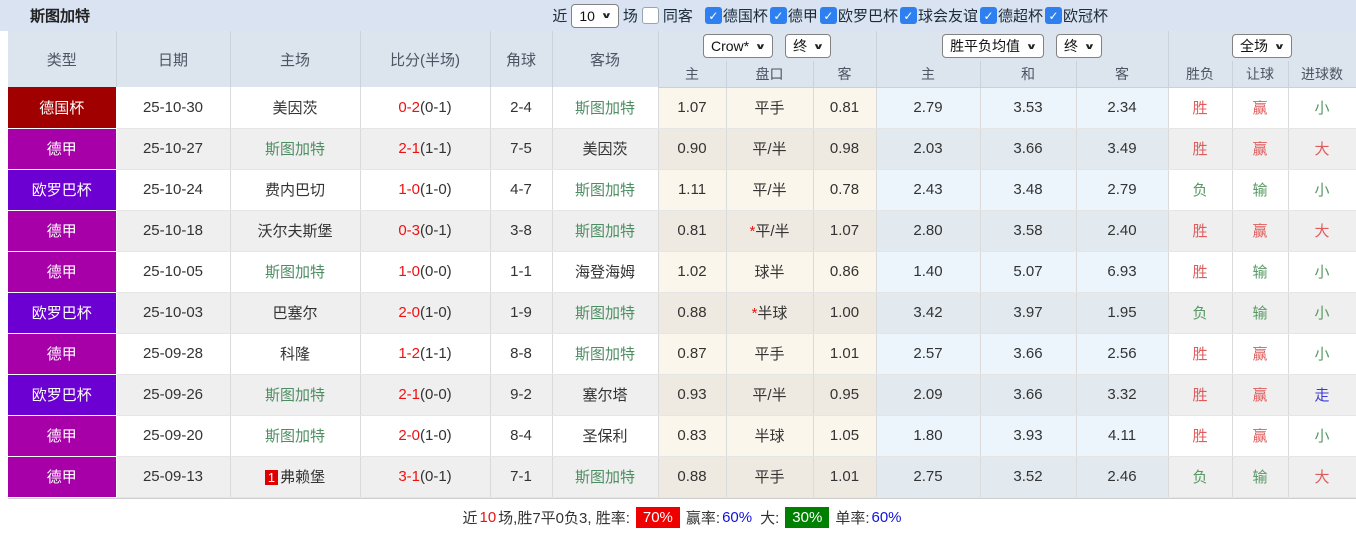 The height and width of the screenshot is (535, 1356). What do you see at coordinates (521, 477) in the screenshot?
I see `corner-score: 7-1` at bounding box center [521, 477].